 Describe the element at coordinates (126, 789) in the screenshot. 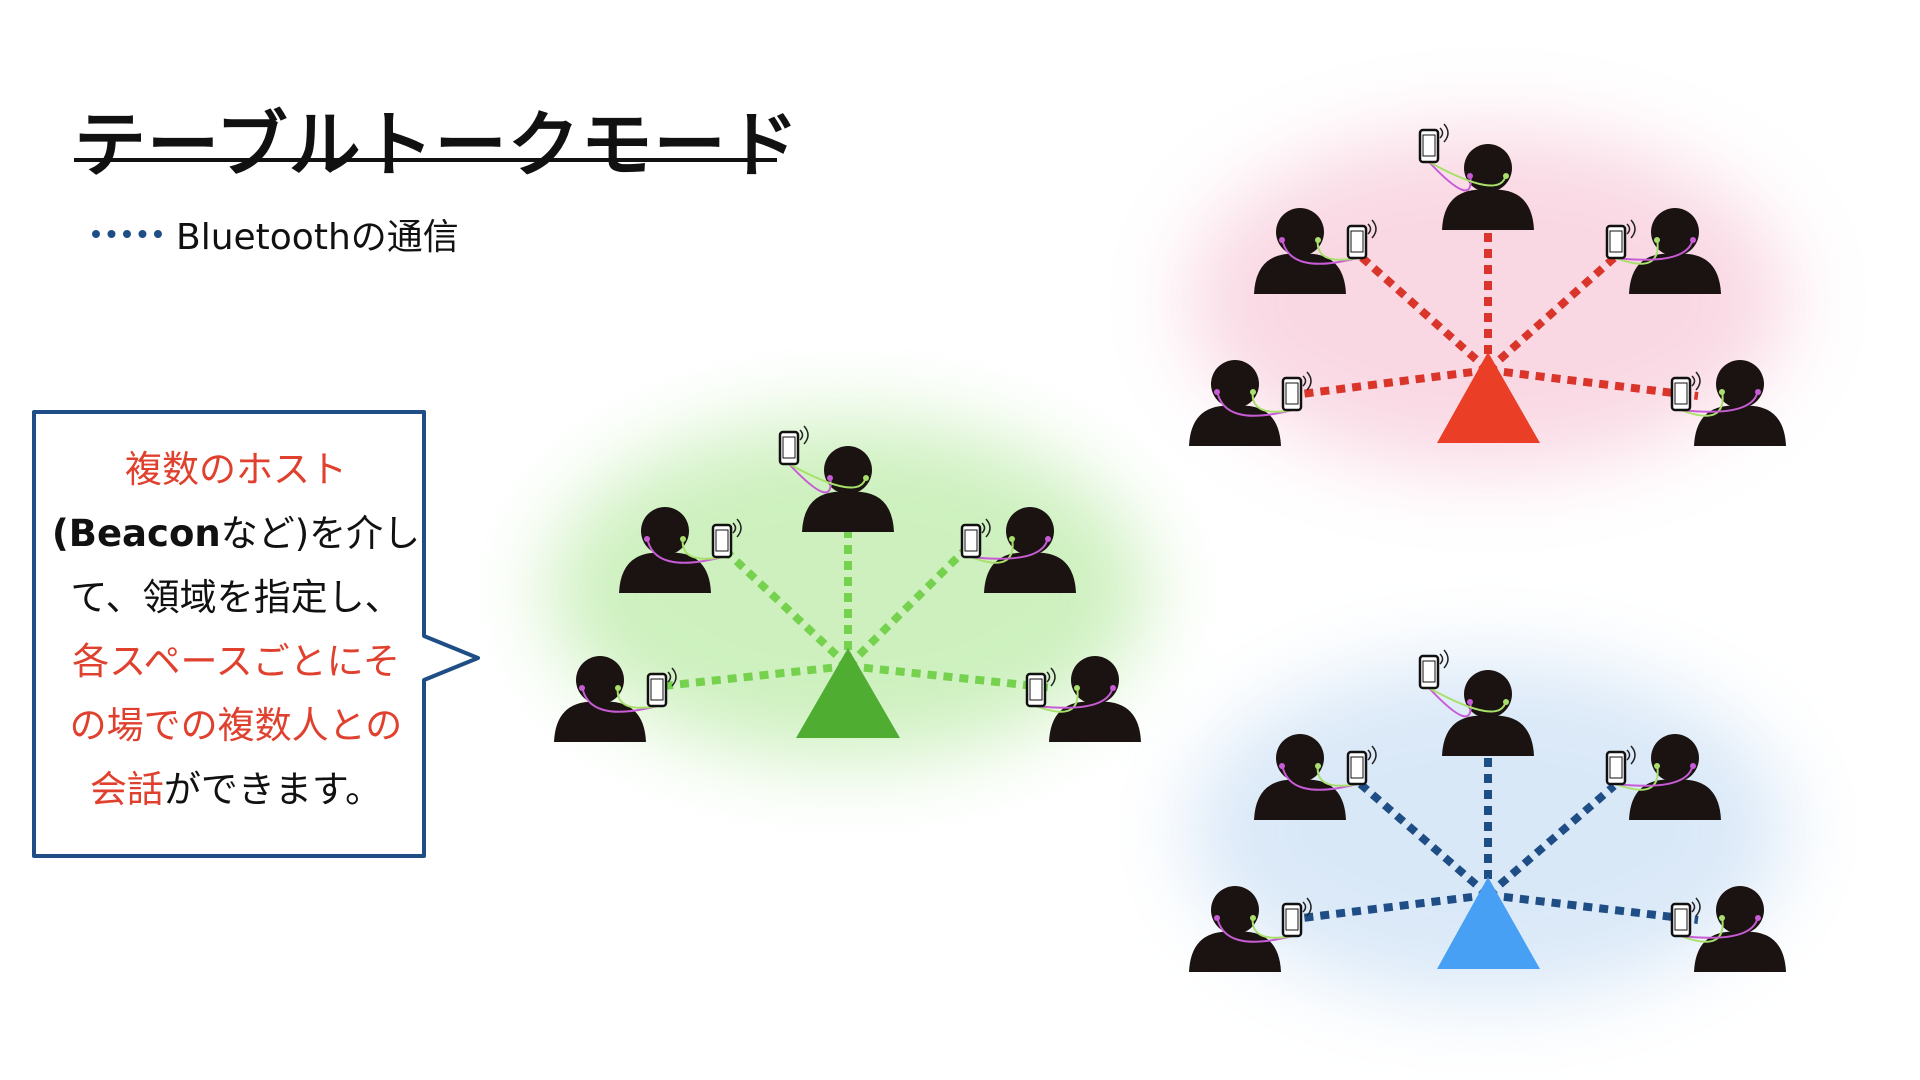

I see `callout-kaiwa: 会話` at that location.